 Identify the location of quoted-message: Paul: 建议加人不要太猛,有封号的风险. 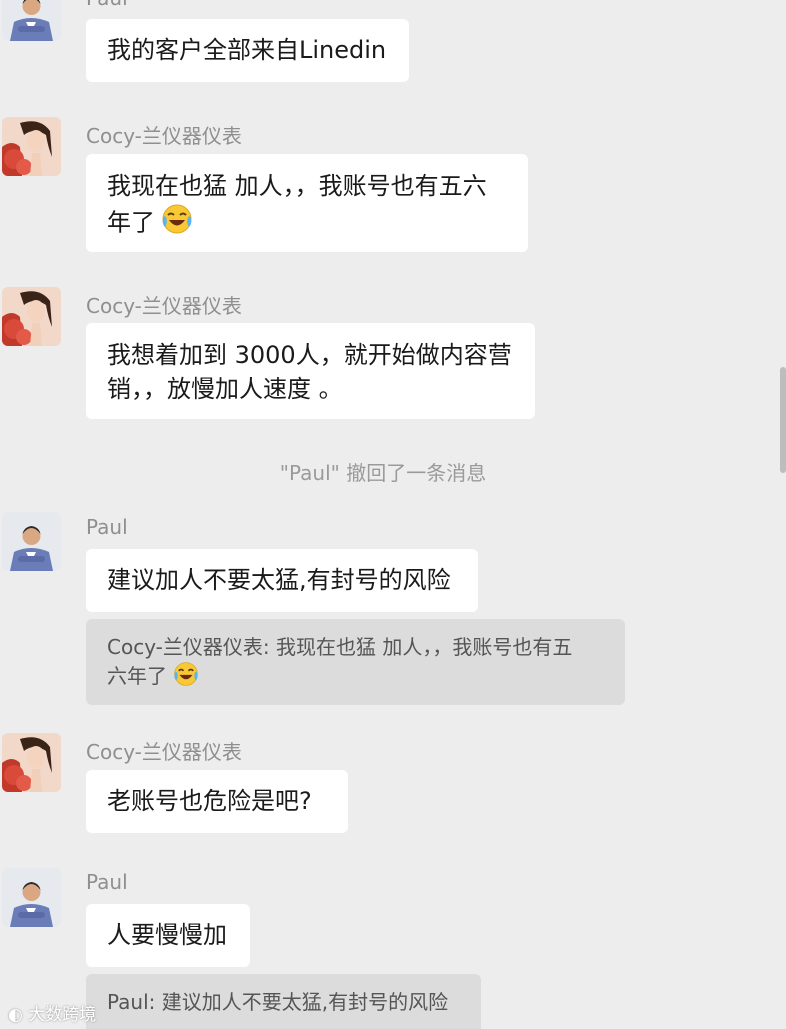
(283, 1001).